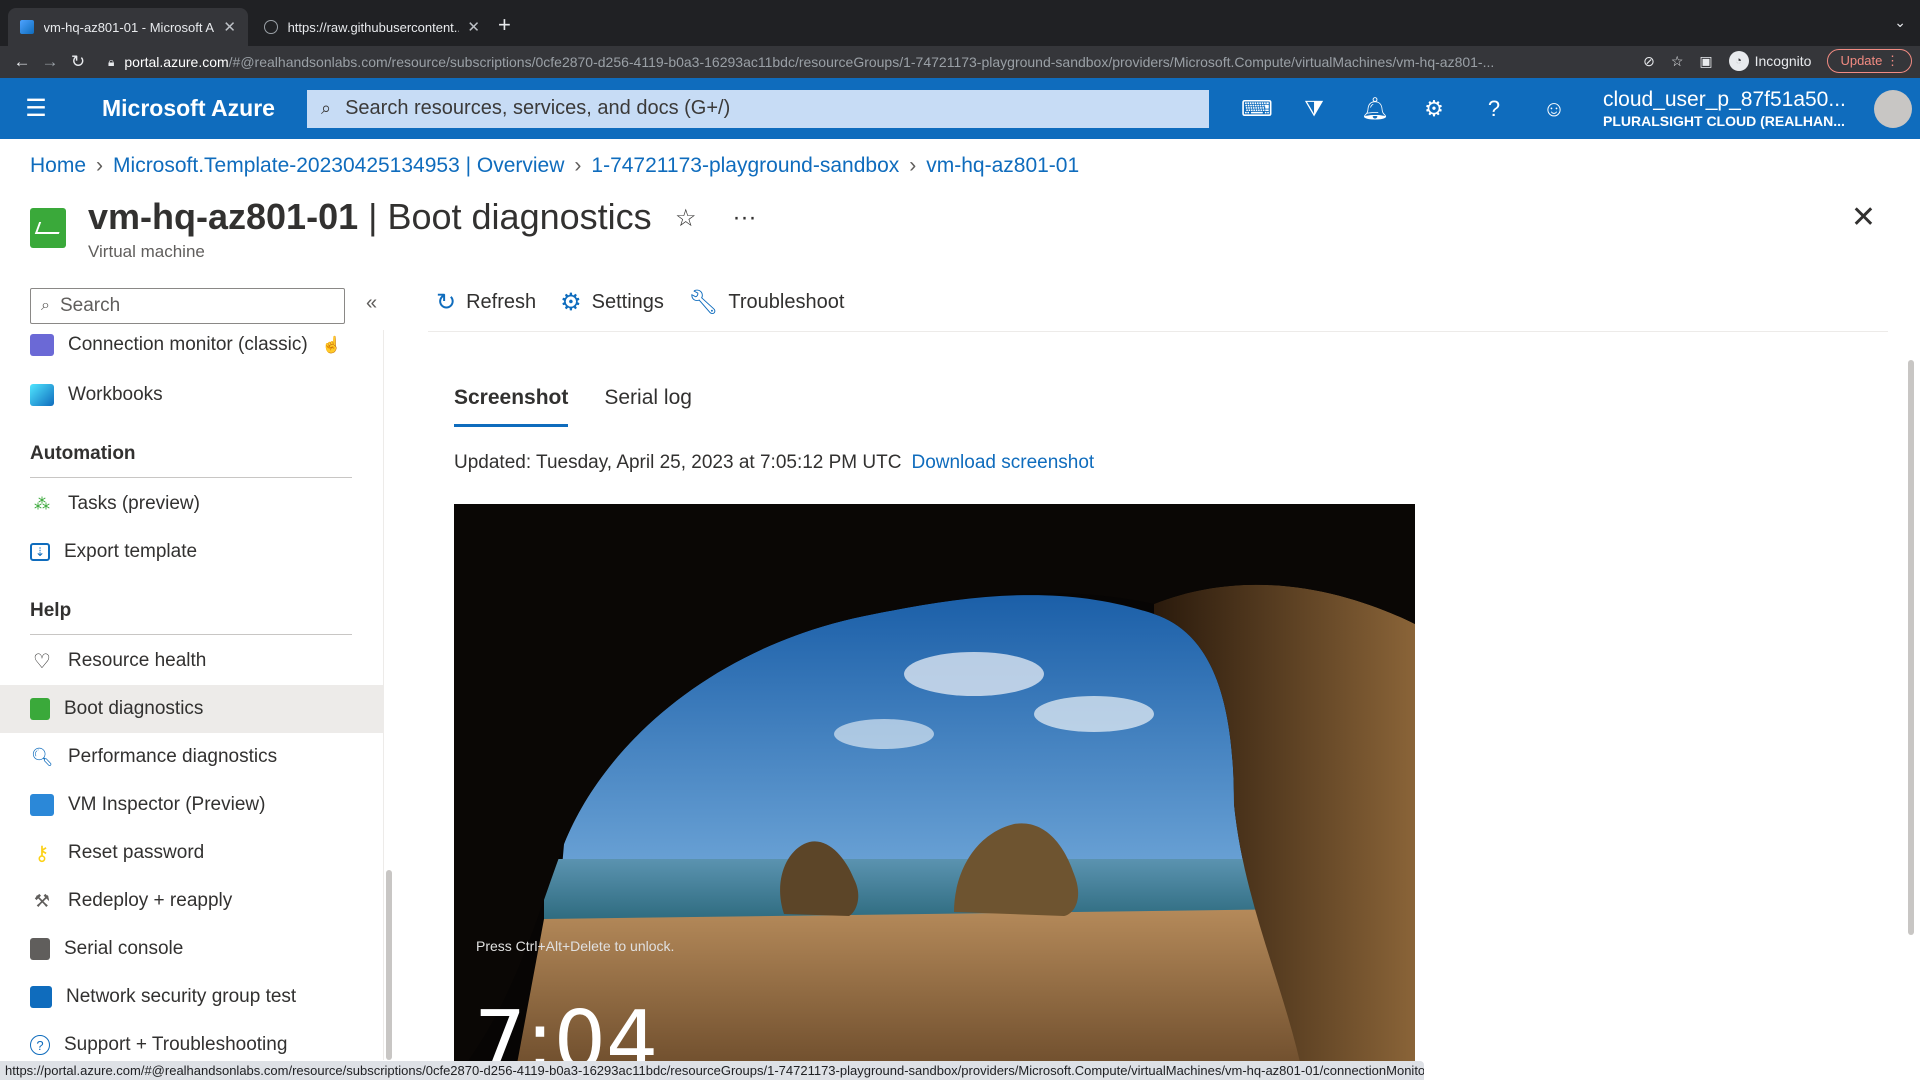  Describe the element at coordinates (167, 804) in the screenshot. I see `sidebar-item-label: VM Inspector (Preview)` at that location.